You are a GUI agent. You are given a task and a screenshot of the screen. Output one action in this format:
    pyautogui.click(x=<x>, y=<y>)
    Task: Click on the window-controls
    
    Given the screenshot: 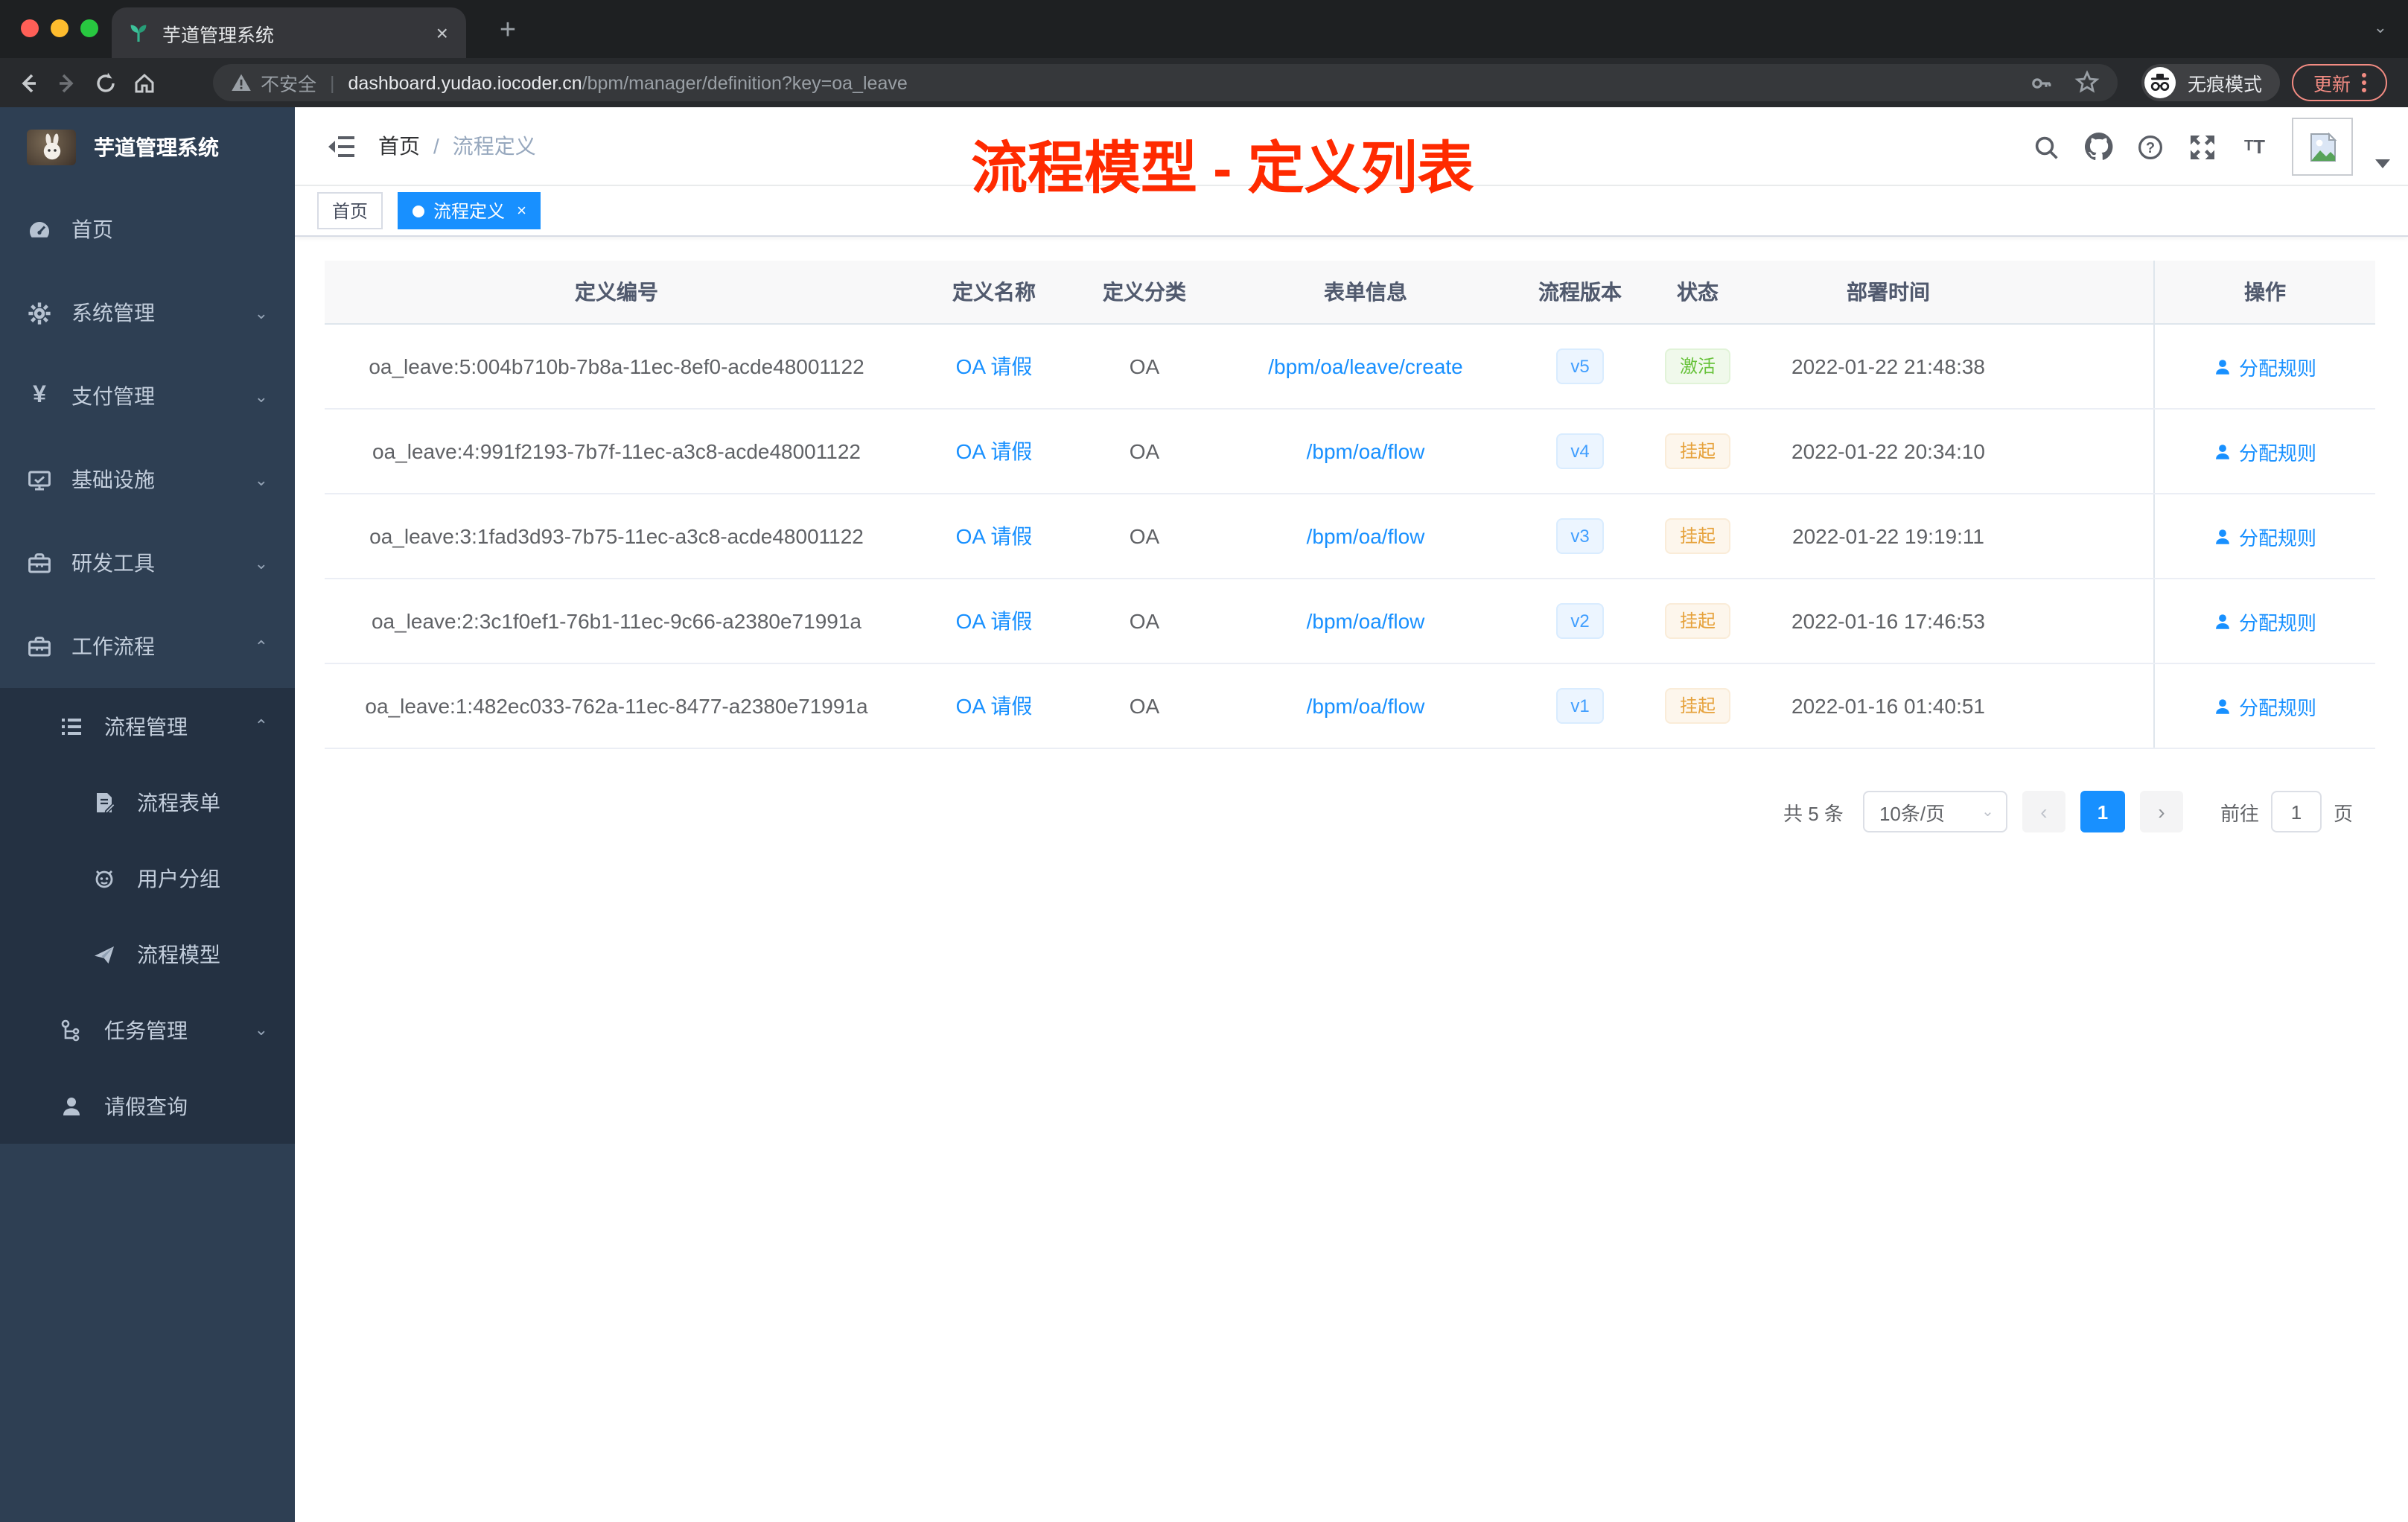 What is the action you would take?
    pyautogui.click(x=59, y=28)
    